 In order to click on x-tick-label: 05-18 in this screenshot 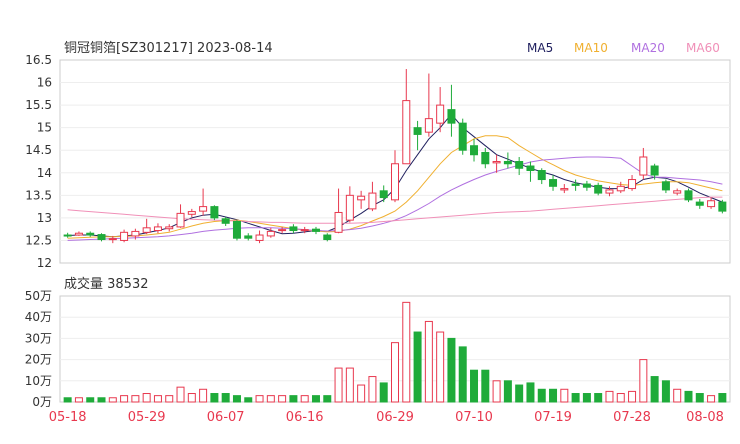, I will do `click(68, 417)`.